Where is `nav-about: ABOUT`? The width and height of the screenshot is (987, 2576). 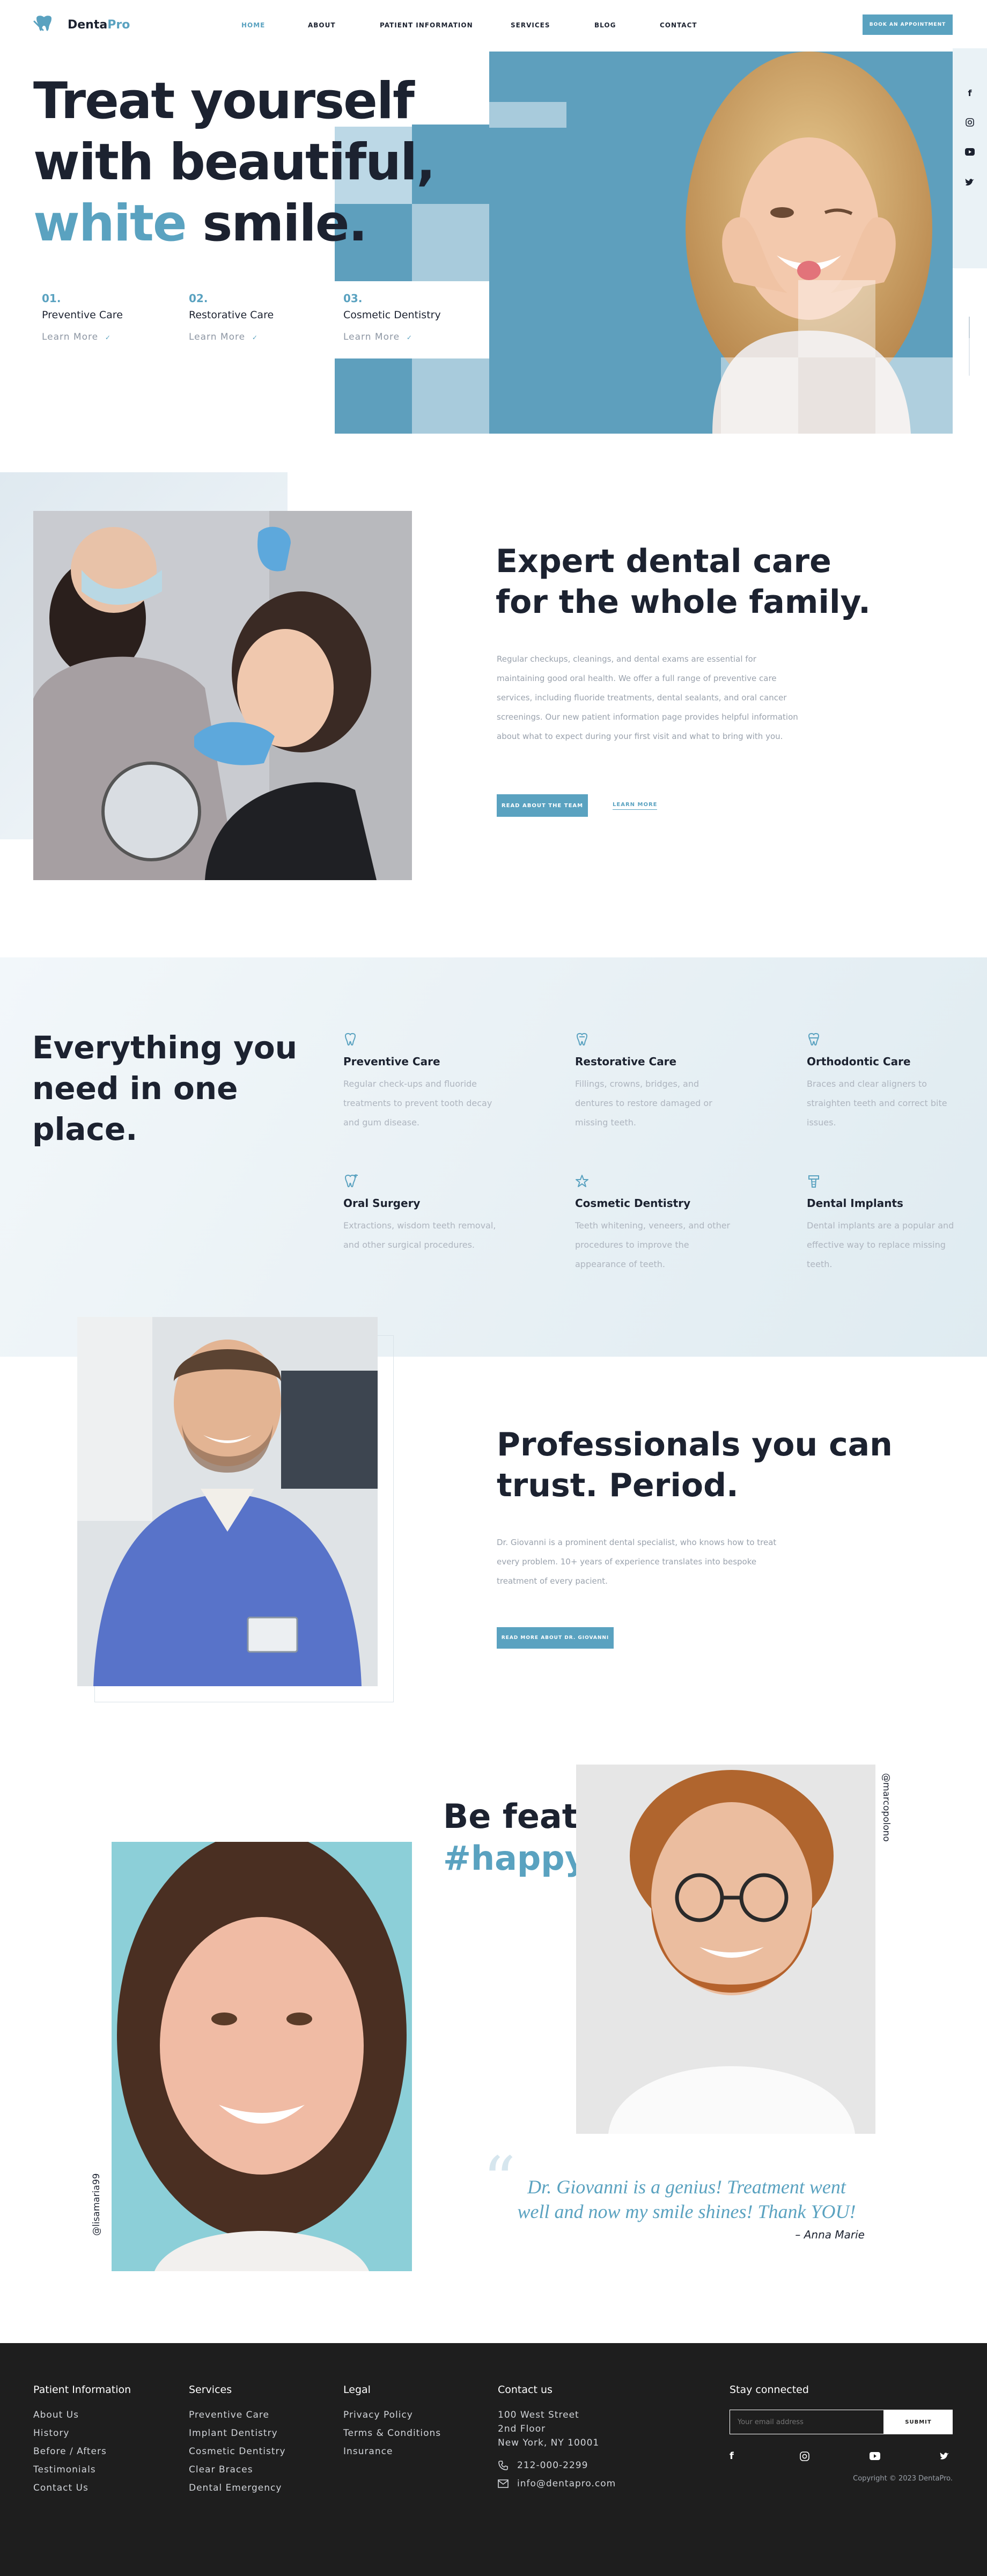
nav-about: ABOUT is located at coordinates (322, 25).